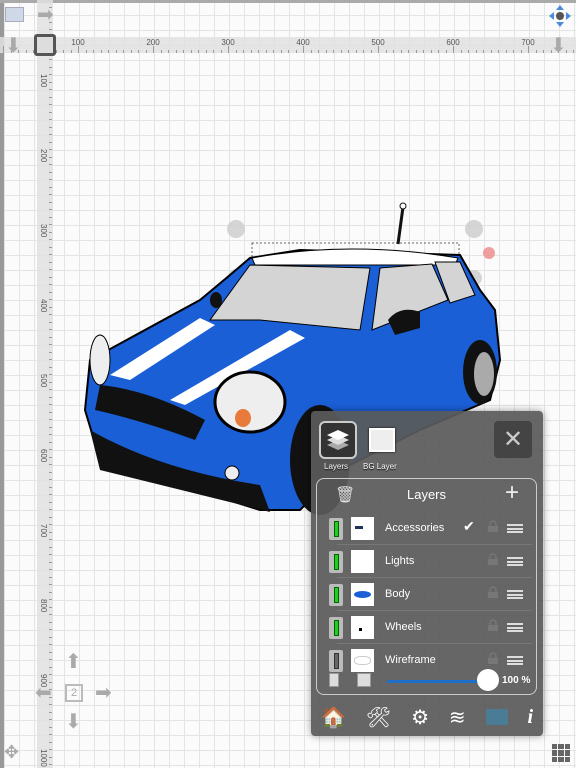  What do you see at coordinates (380, 466) in the screenshot?
I see `tab-label: BG Layer` at bounding box center [380, 466].